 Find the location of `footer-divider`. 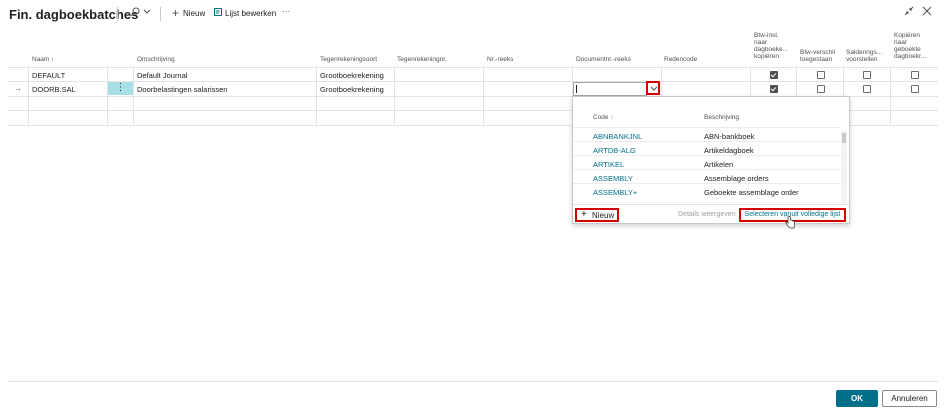

footer-divider is located at coordinates (473, 381).